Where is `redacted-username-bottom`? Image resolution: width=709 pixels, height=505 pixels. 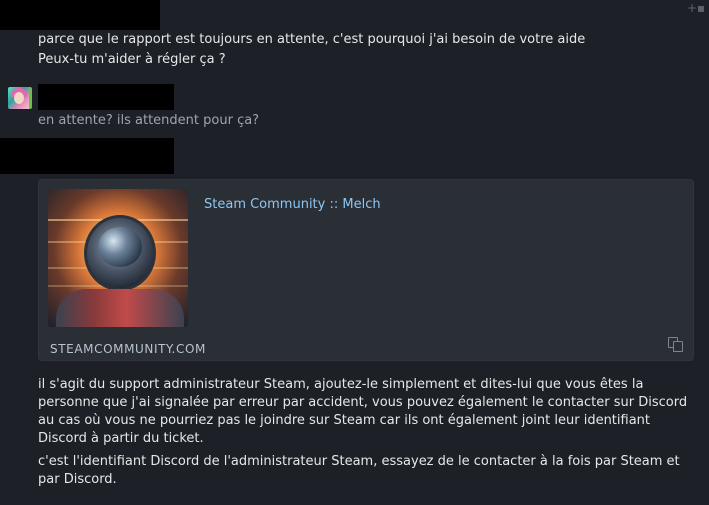
redacted-username-bottom is located at coordinates (87, 156).